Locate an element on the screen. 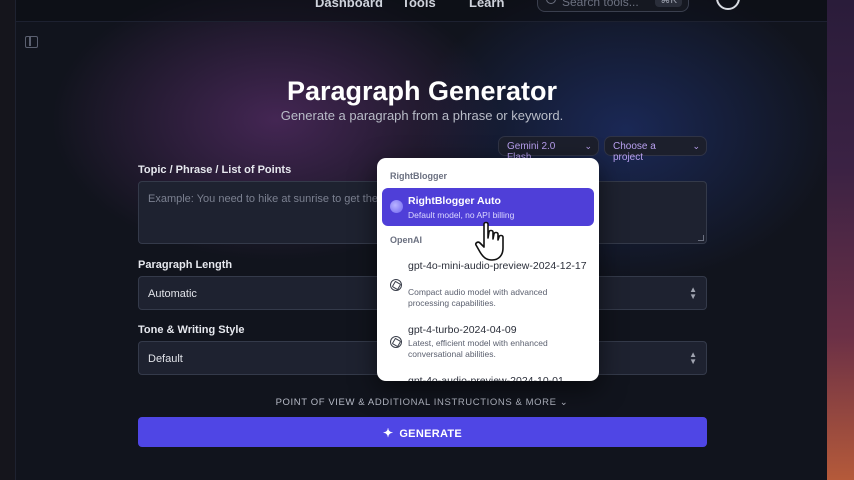 The width and height of the screenshot is (854, 480). generate-label: GENERATE is located at coordinates (431, 434).